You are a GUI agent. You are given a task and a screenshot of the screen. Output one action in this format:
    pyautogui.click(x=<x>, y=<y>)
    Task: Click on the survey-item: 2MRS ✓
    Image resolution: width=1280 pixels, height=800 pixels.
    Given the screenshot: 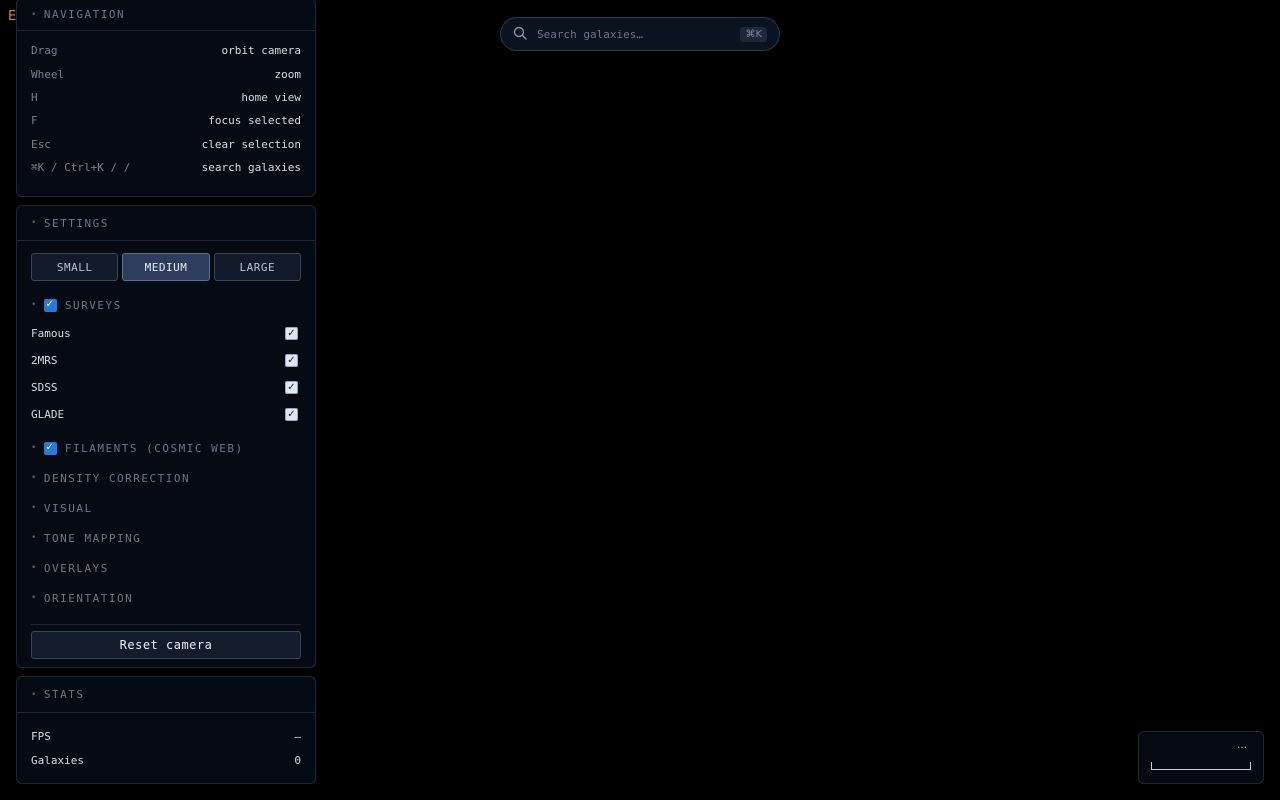 What is the action you would take?
    pyautogui.click(x=166, y=360)
    